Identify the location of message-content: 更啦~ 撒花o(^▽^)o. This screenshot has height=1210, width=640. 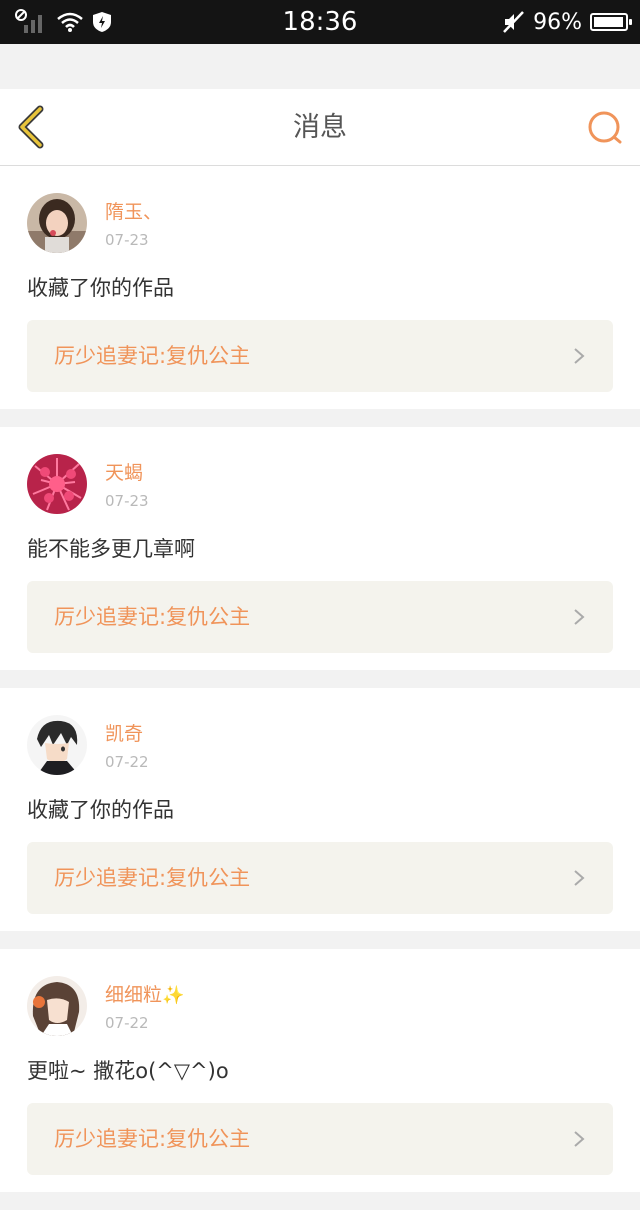
(128, 1071).